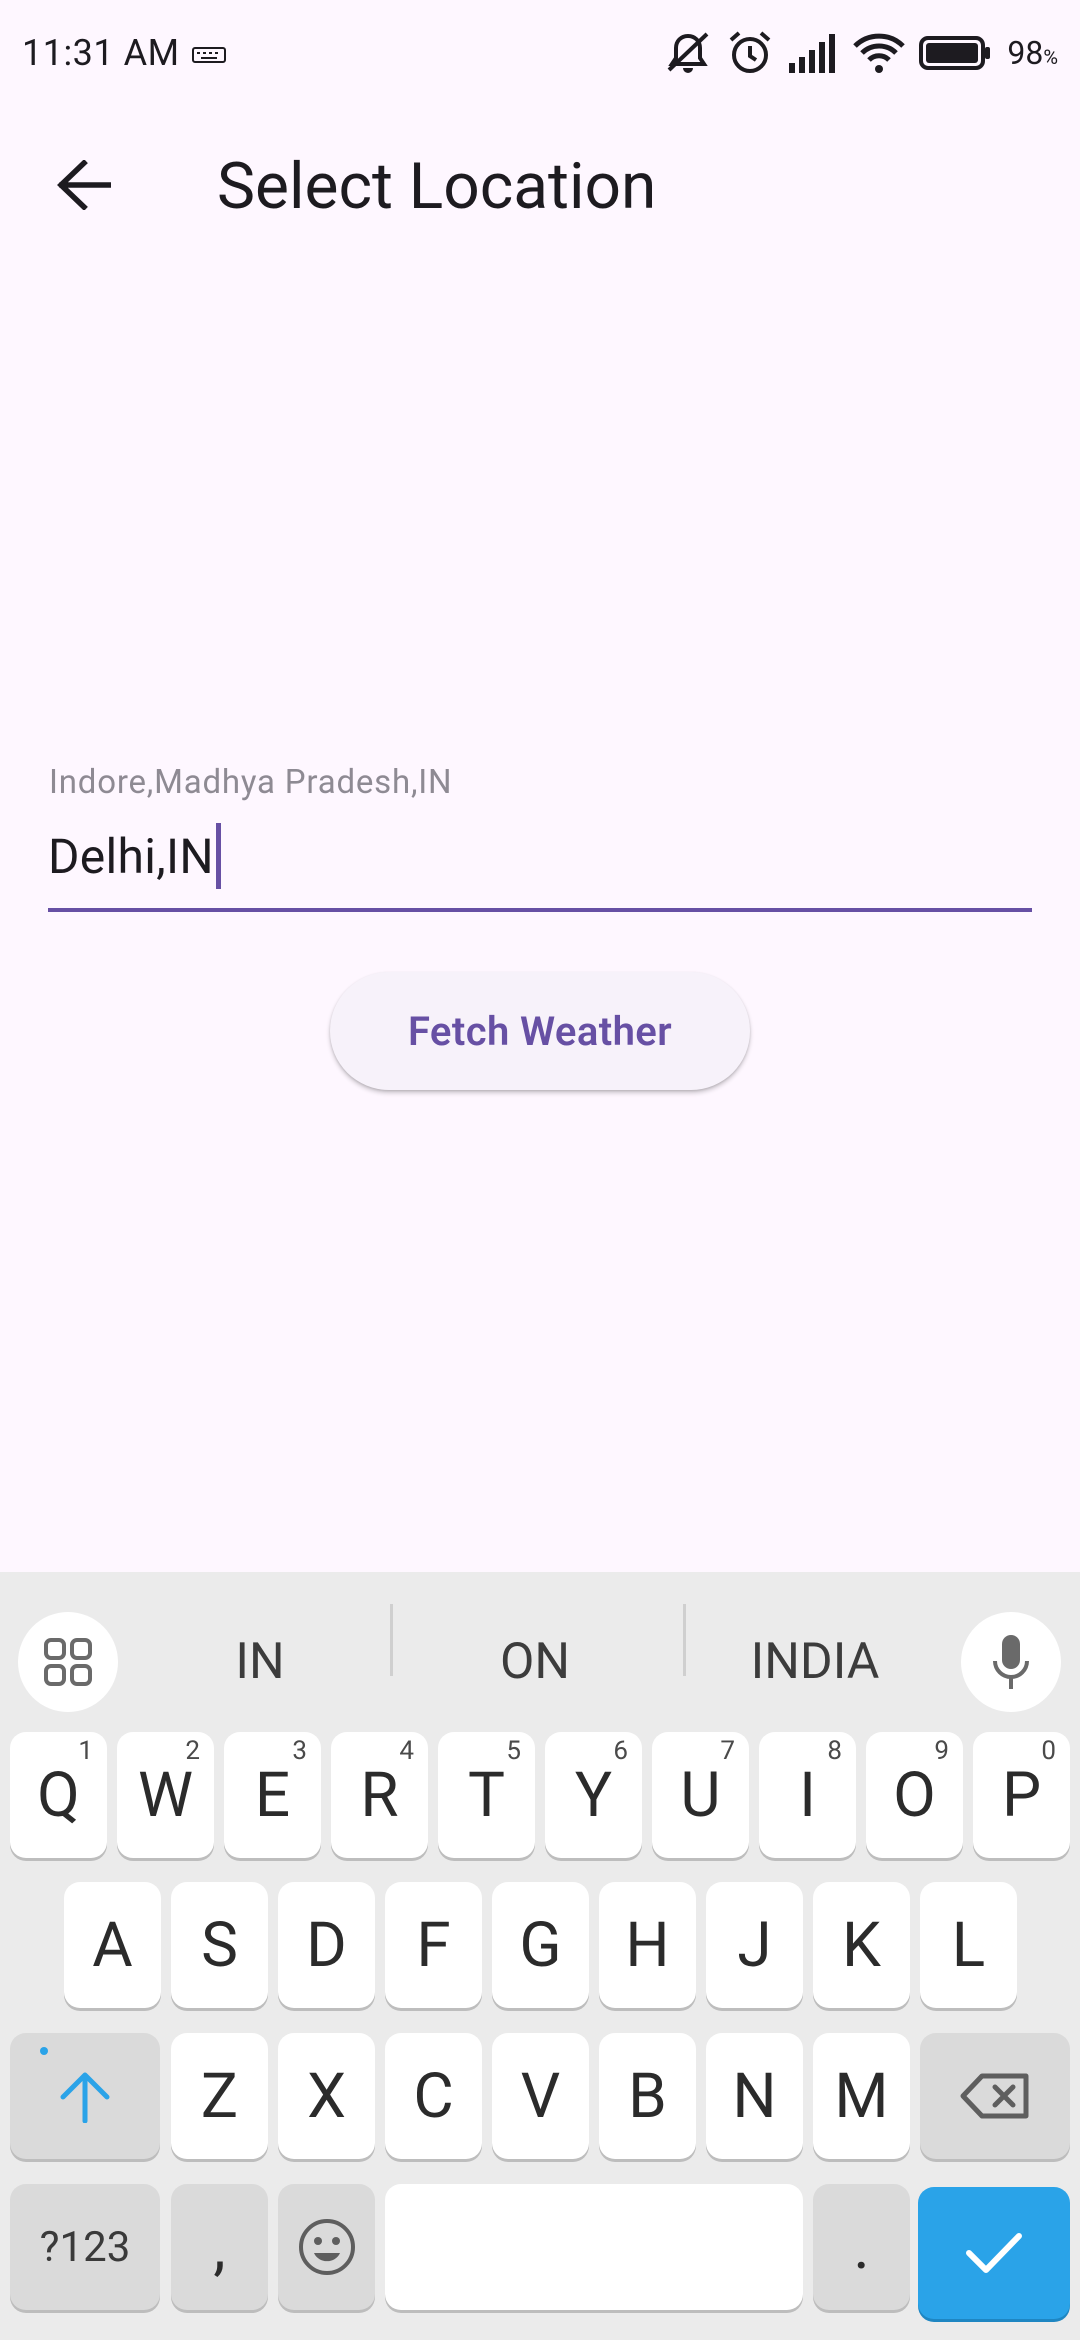 The height and width of the screenshot is (2340, 1080). I want to click on back-button, so click(84, 185).